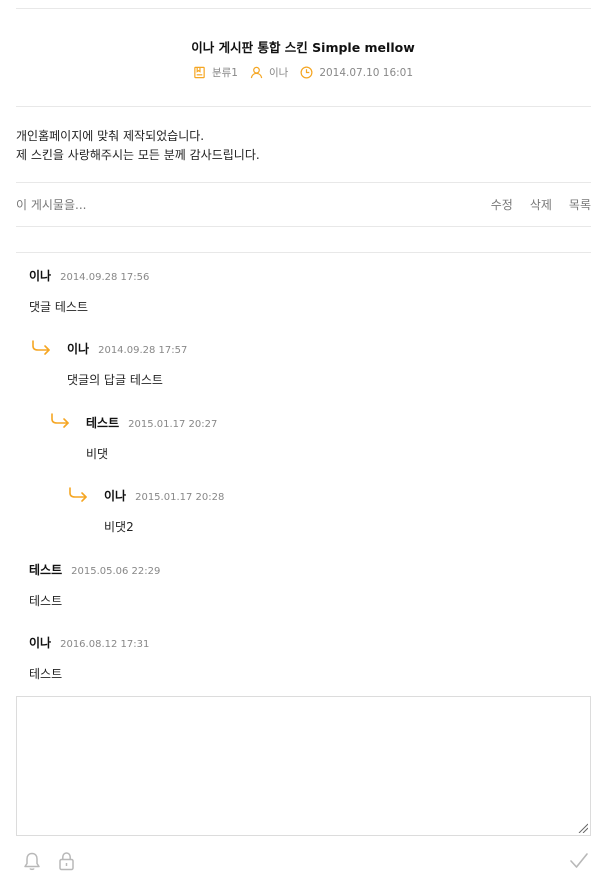  Describe the element at coordinates (119, 527) in the screenshot. I see `comment-body: 비댓2` at that location.